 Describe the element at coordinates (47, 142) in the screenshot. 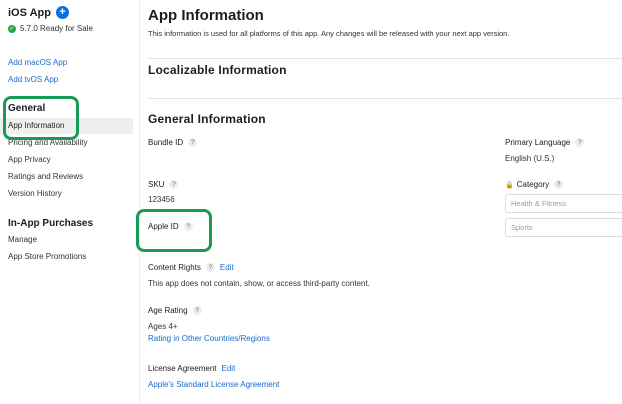

I see `sidebar-item-pricing-and-availability: Pricing and Availability` at that location.